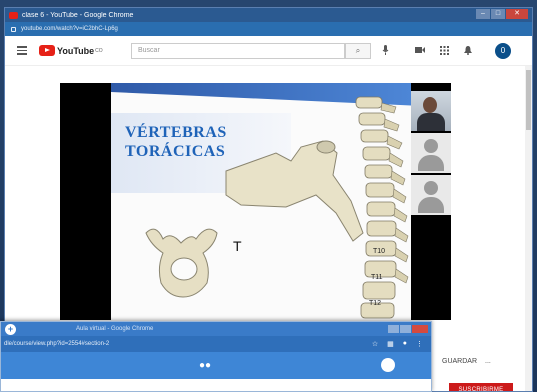  Describe the element at coordinates (13, 15) in the screenshot. I see `youtube-favicon-icon` at that location.